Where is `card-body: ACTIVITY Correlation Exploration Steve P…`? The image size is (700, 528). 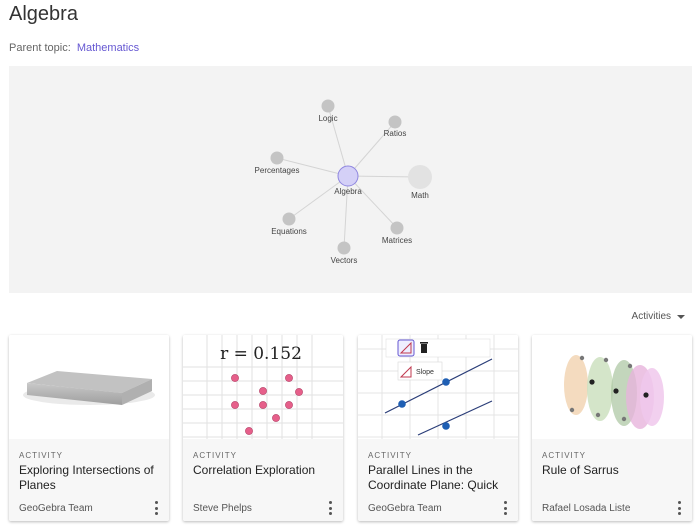 card-body: ACTIVITY Correlation Exploration Steve P… is located at coordinates (263, 480).